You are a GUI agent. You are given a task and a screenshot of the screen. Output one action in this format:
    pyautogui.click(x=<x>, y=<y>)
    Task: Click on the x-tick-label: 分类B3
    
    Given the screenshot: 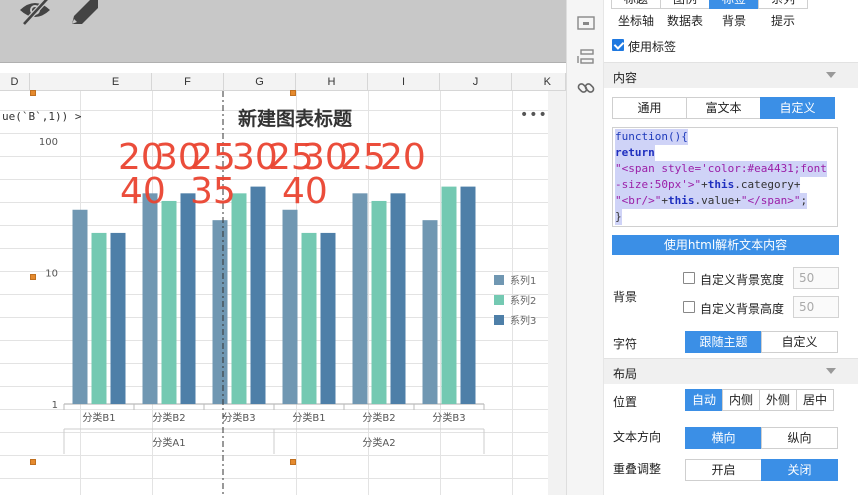 What is the action you would take?
    pyautogui.click(x=448, y=417)
    